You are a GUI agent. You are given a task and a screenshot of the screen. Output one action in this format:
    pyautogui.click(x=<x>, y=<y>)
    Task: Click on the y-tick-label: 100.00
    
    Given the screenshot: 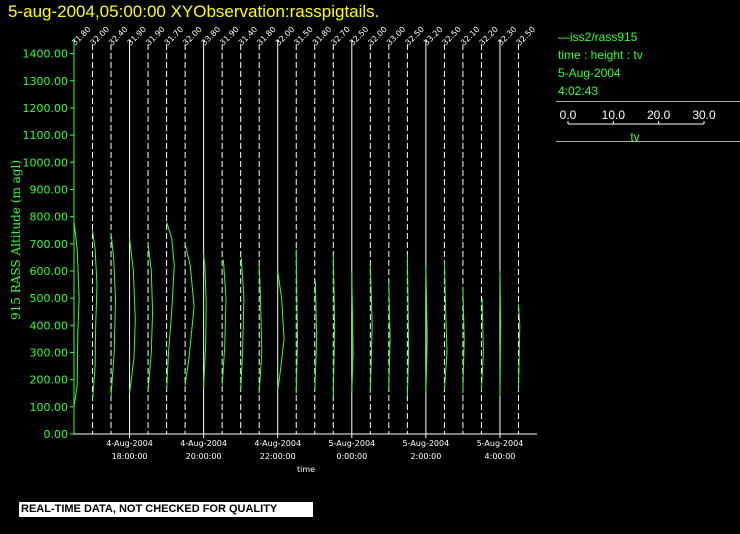 What is the action you would take?
    pyautogui.click(x=49, y=407)
    